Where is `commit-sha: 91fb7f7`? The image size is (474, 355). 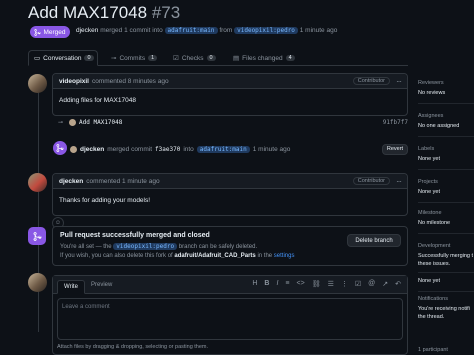
commit-sha: 91fb7f7 is located at coordinates (395, 122).